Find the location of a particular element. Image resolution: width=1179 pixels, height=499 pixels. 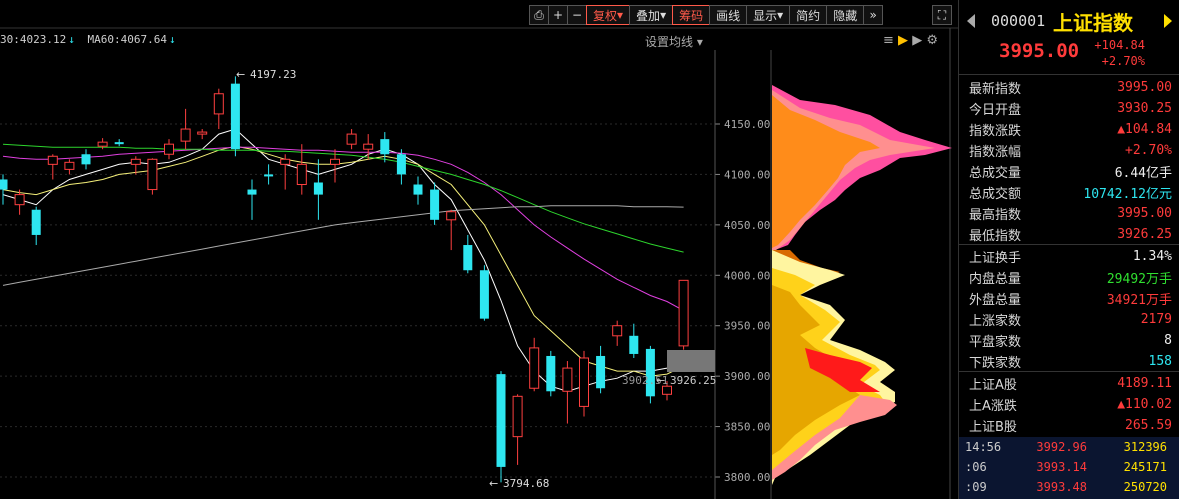

change-pct: +2.70% is located at coordinates (1123, 61).